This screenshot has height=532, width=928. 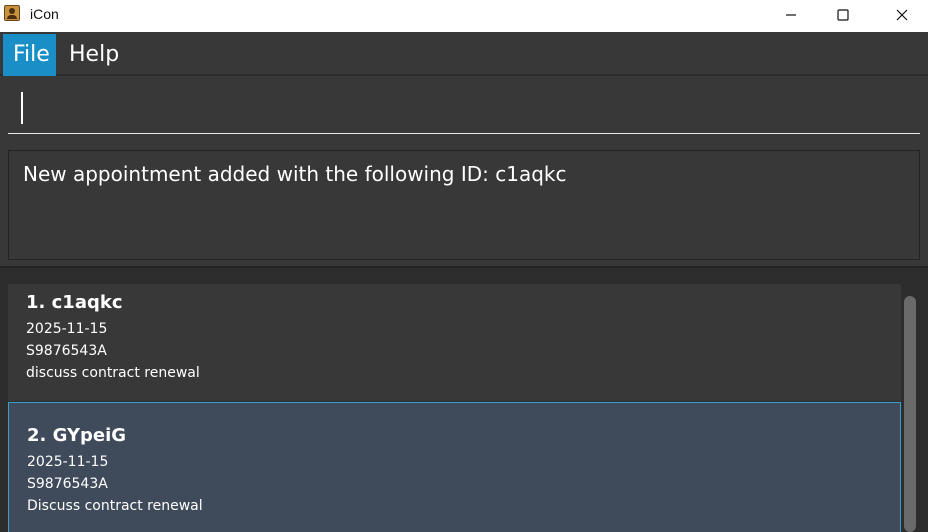 I want to click on maximize-icon, so click(x=843, y=15).